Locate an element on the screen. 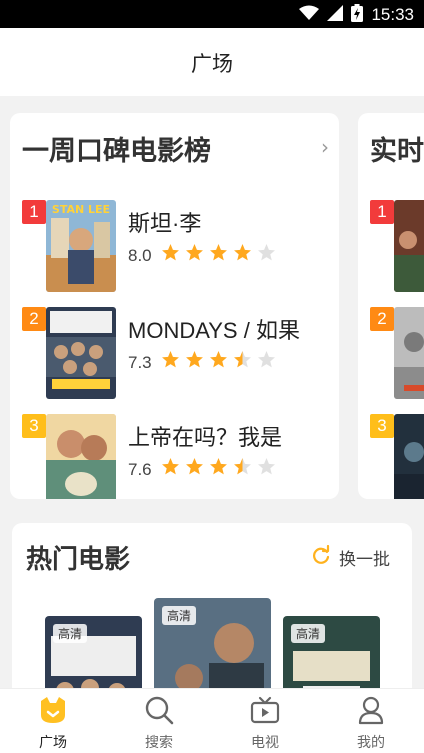 The image size is (424, 753). rank-item: 1 is located at coordinates (391, 247).